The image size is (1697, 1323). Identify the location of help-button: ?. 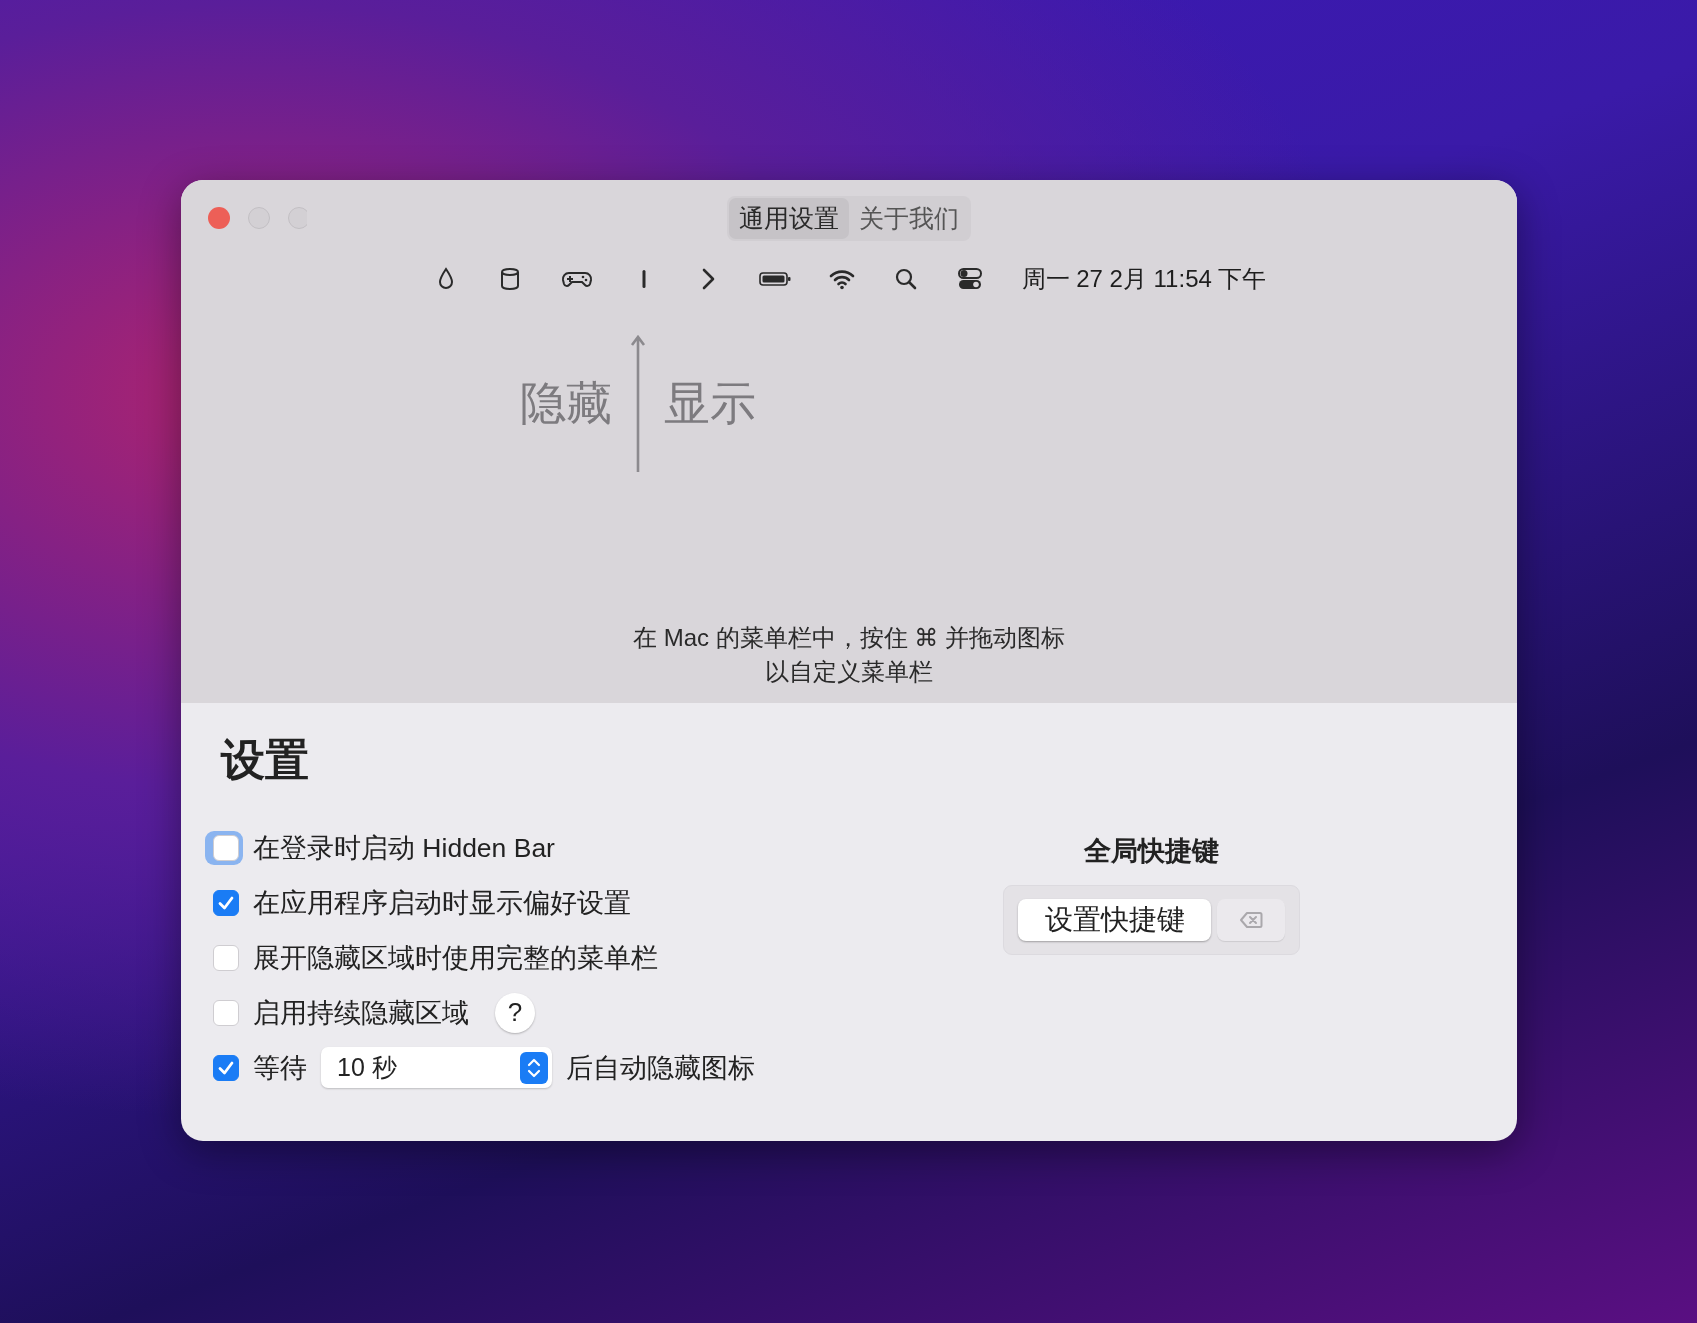
(515, 1012).